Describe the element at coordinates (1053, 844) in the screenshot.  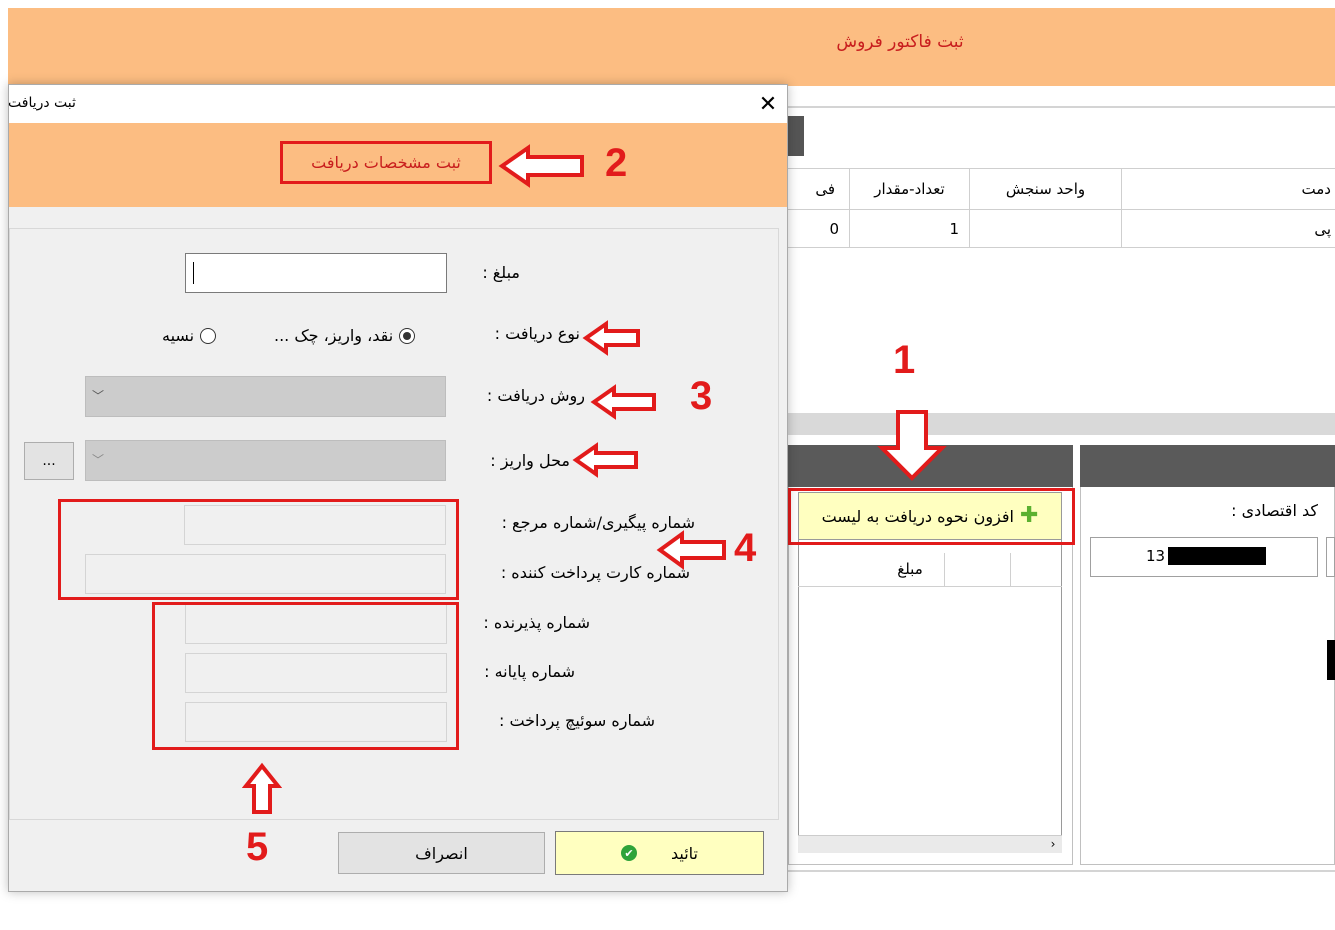
I see `chevron-right-icon: ›` at that location.